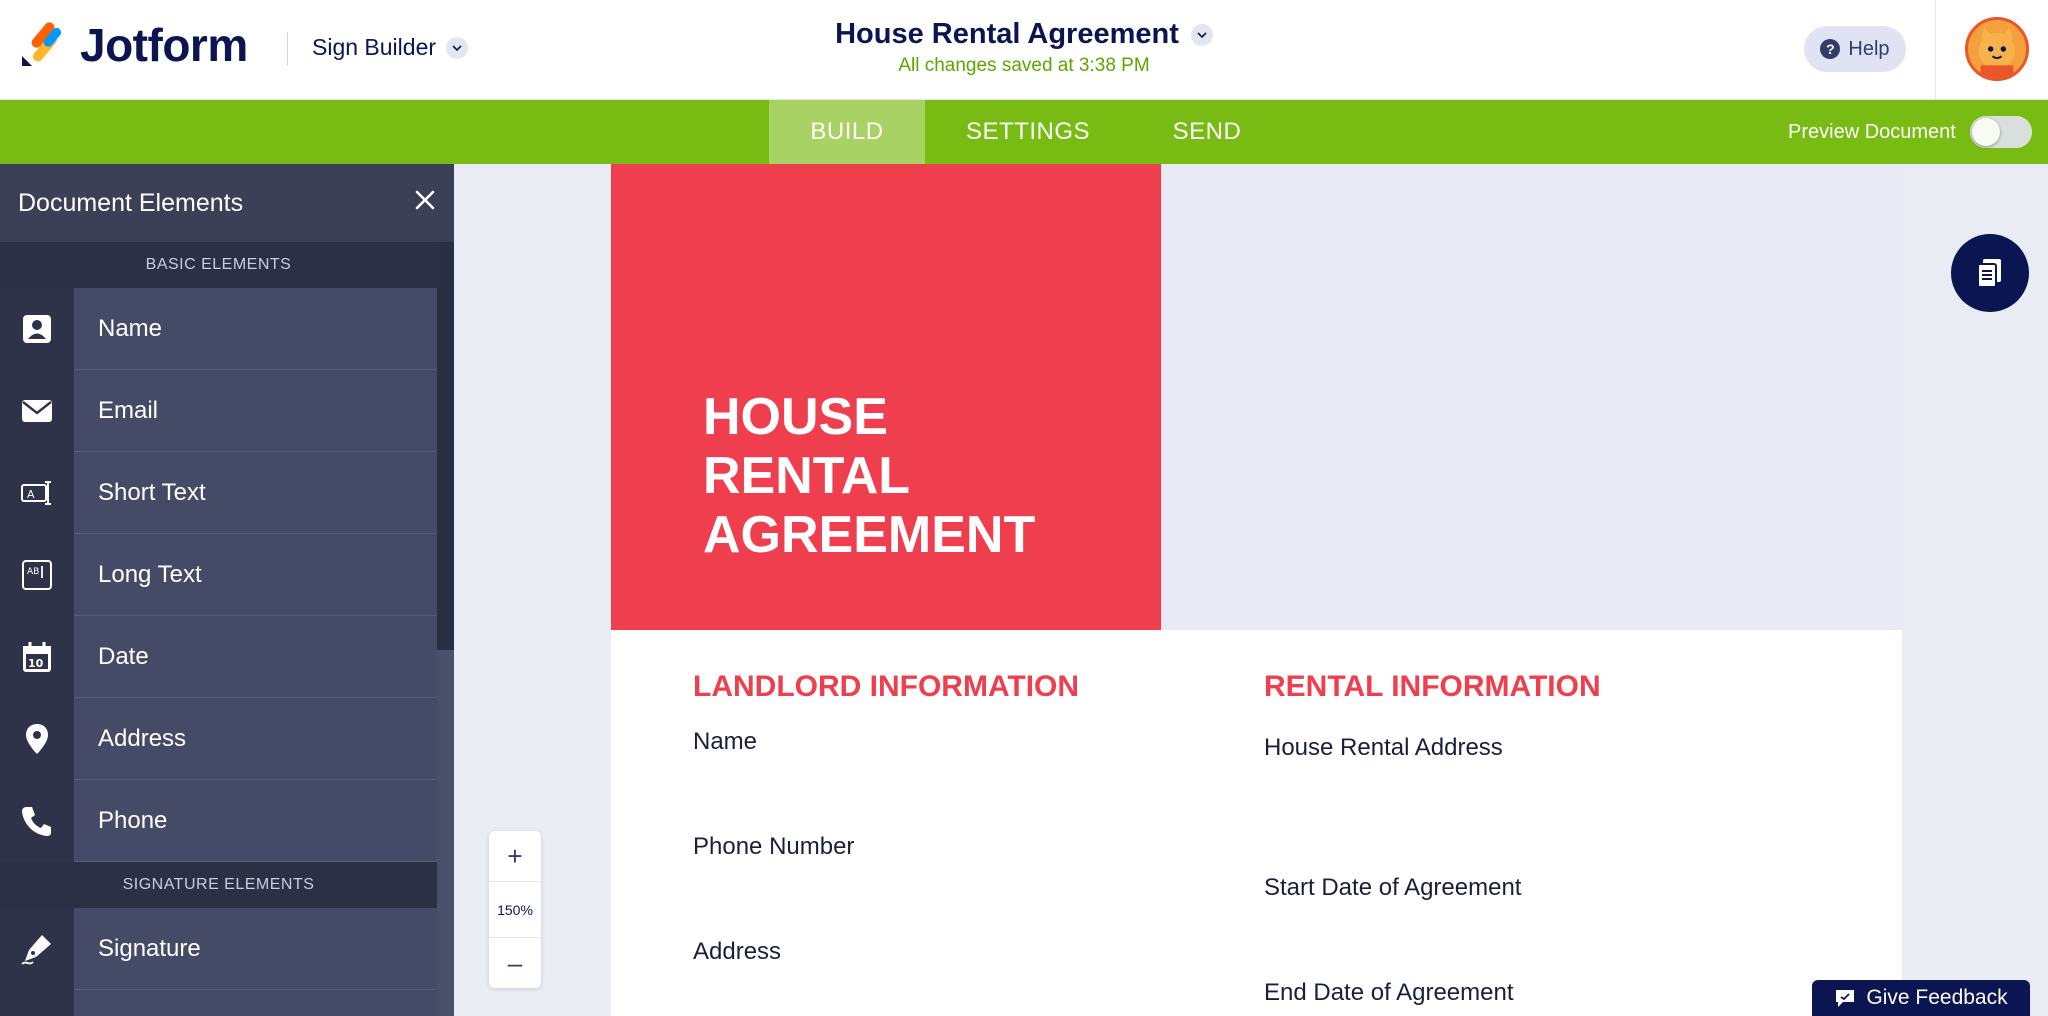  What do you see at coordinates (725, 742) in the screenshot?
I see `landlord-name-label: Name` at bounding box center [725, 742].